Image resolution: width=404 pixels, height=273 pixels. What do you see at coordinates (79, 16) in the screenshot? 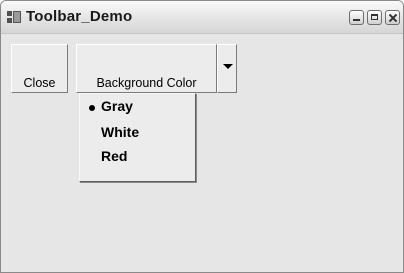
I see `window-title: Toolbar_Demo` at bounding box center [79, 16].